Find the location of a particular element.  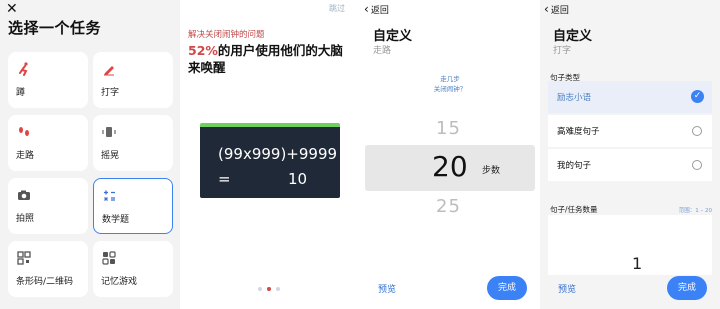

pencil-icon is located at coordinates (109, 71).